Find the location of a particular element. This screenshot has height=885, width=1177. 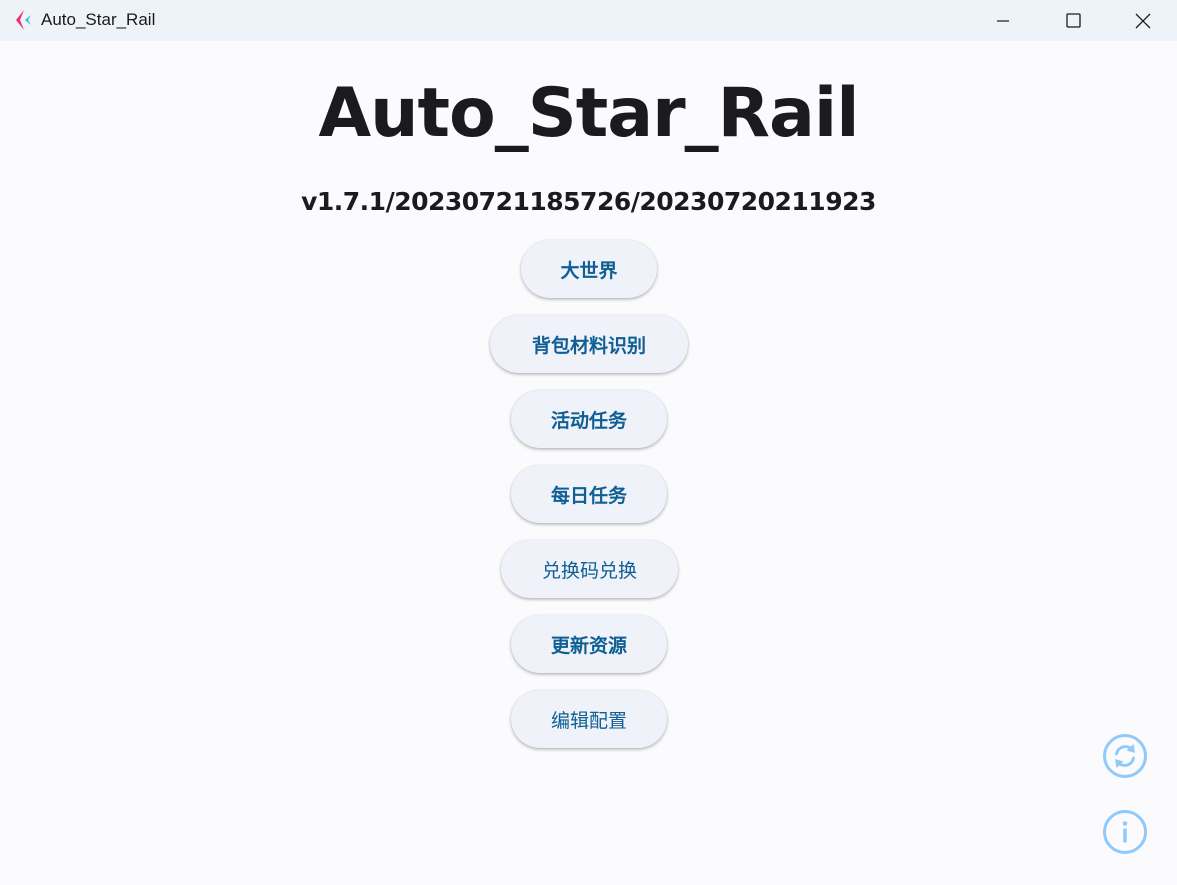

close-icon is located at coordinates (1143, 21).